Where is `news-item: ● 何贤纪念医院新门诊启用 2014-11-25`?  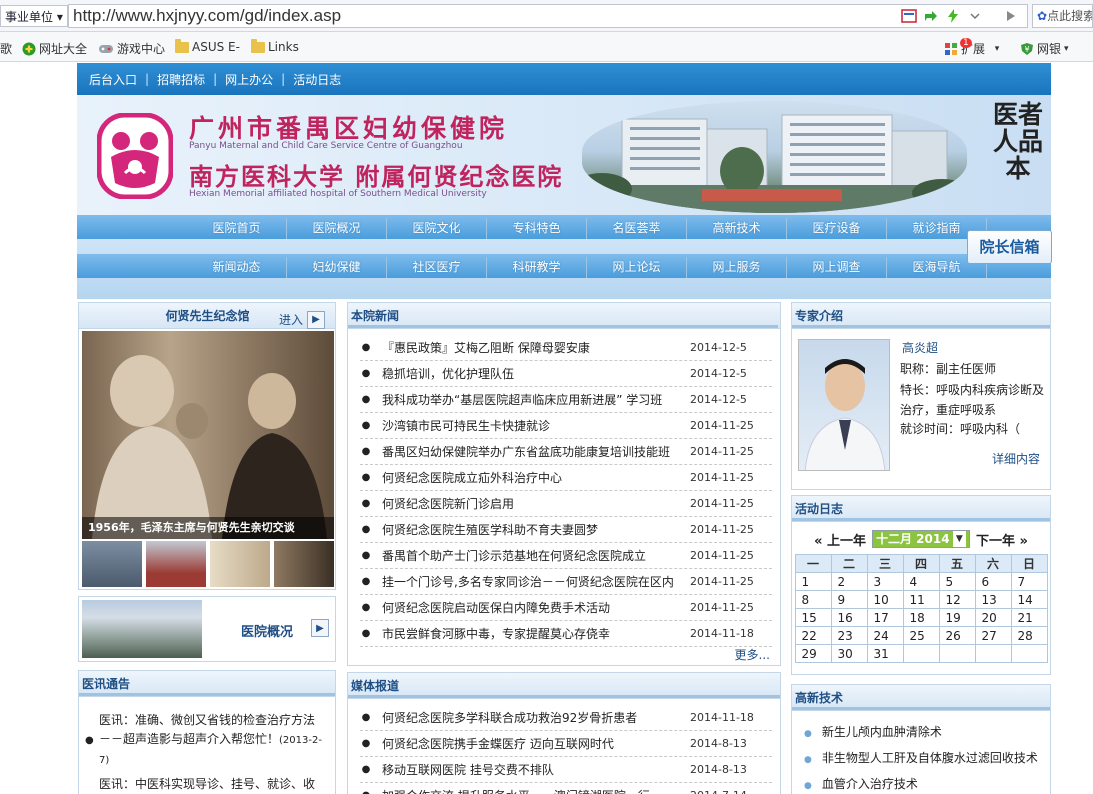 news-item: ● 何贤纪念医院新门诊启用 2014-11-25 is located at coordinates (566, 504).